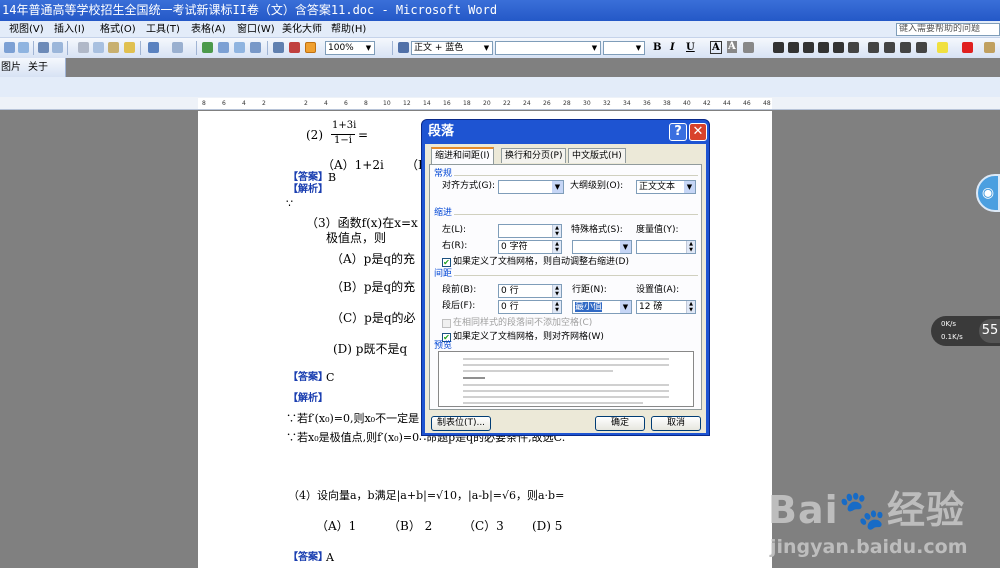  I want to click on justify-icon, so click(823, 47).